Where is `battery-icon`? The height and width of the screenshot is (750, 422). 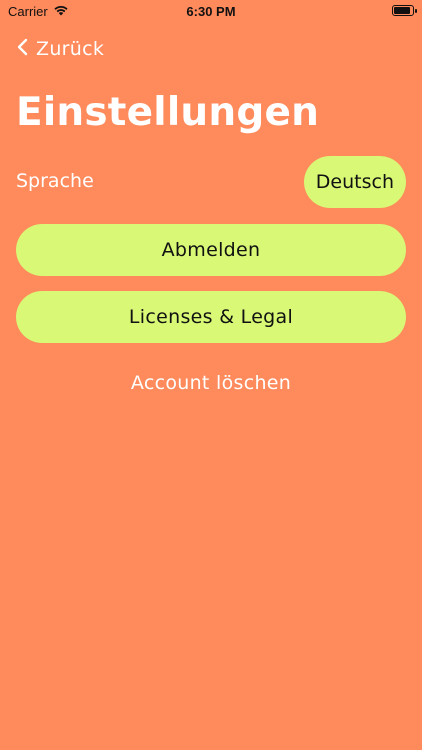
battery-icon is located at coordinates (404, 10).